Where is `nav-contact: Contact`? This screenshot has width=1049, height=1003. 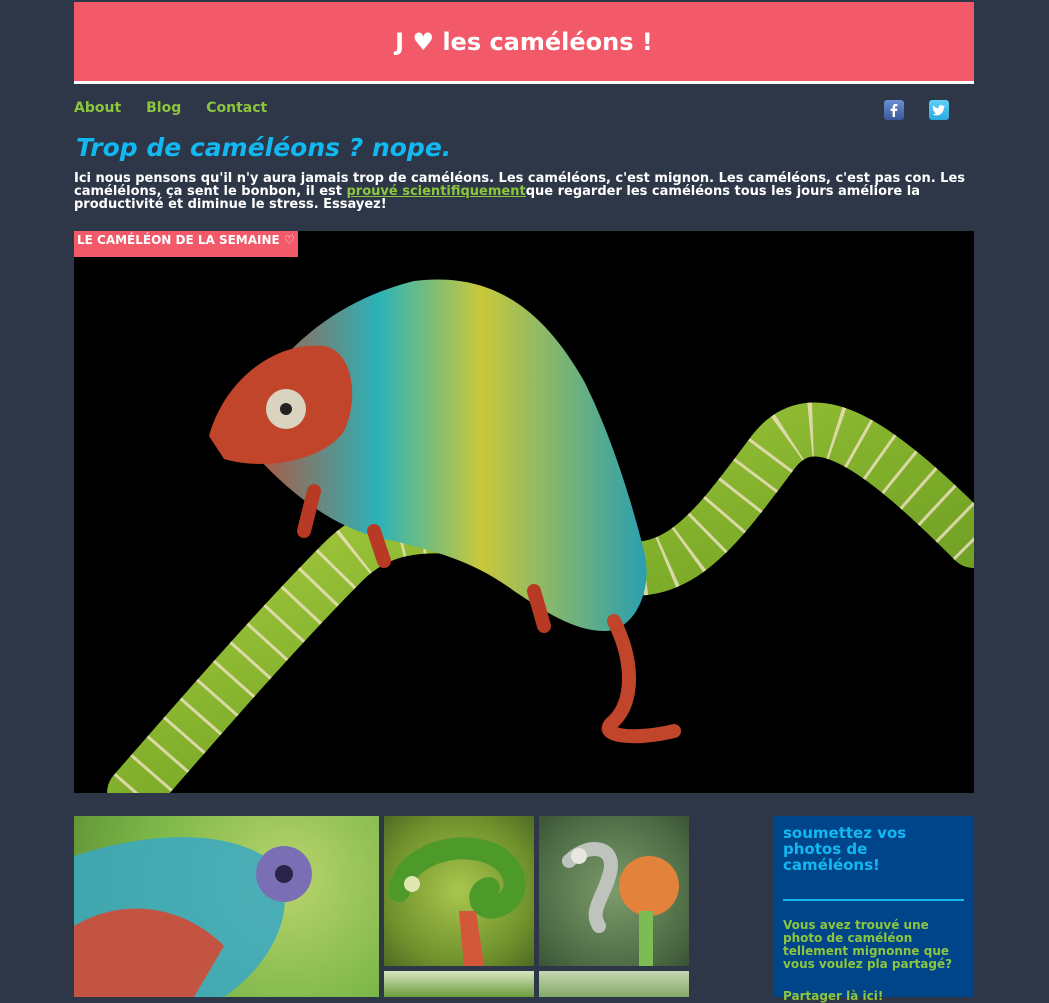 nav-contact: Contact is located at coordinates (236, 108).